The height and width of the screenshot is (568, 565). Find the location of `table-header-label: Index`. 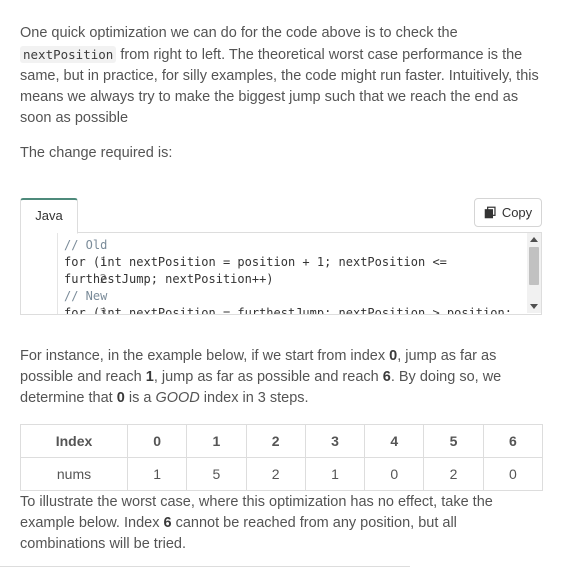

table-header-label: Index is located at coordinates (74, 441).